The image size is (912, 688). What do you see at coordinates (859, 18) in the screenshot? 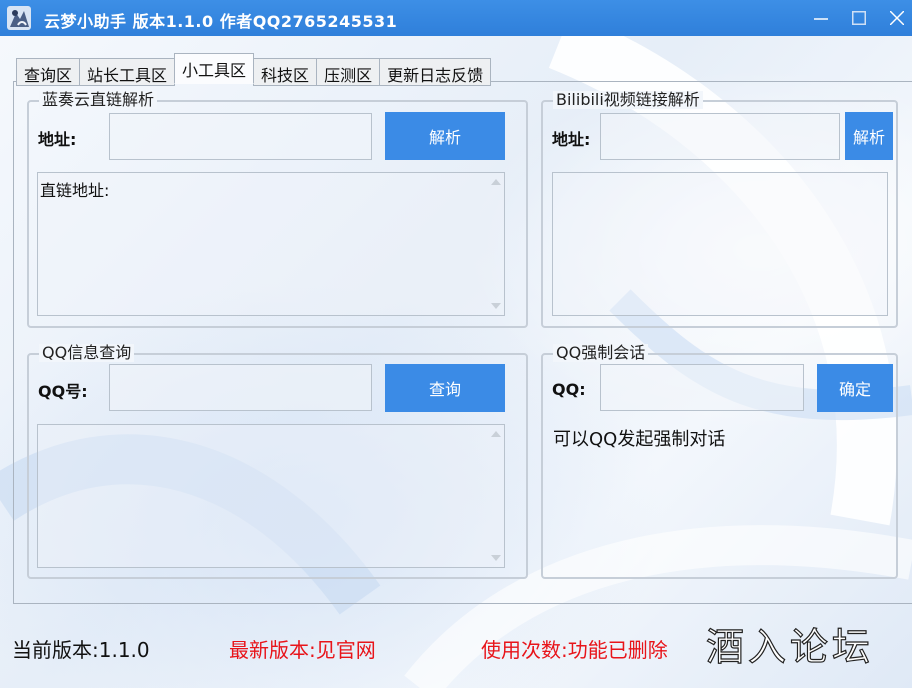
I see `maximize-icon` at bounding box center [859, 18].